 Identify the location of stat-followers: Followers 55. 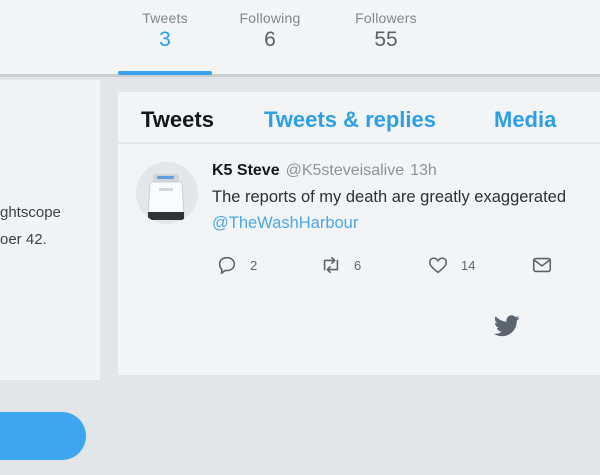
(386, 31).